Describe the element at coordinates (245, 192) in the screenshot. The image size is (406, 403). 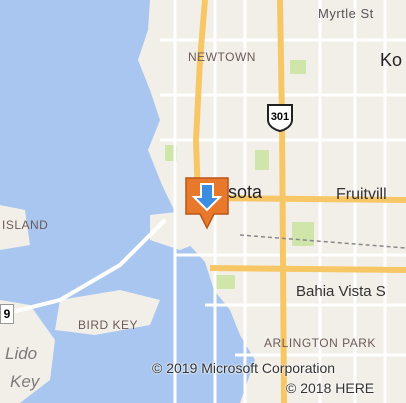
I see `sarasota-label: sota` at that location.